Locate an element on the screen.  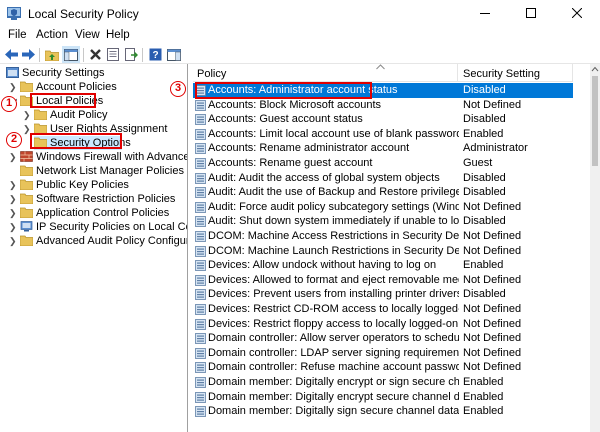
forward-button is located at coordinates (28, 54).